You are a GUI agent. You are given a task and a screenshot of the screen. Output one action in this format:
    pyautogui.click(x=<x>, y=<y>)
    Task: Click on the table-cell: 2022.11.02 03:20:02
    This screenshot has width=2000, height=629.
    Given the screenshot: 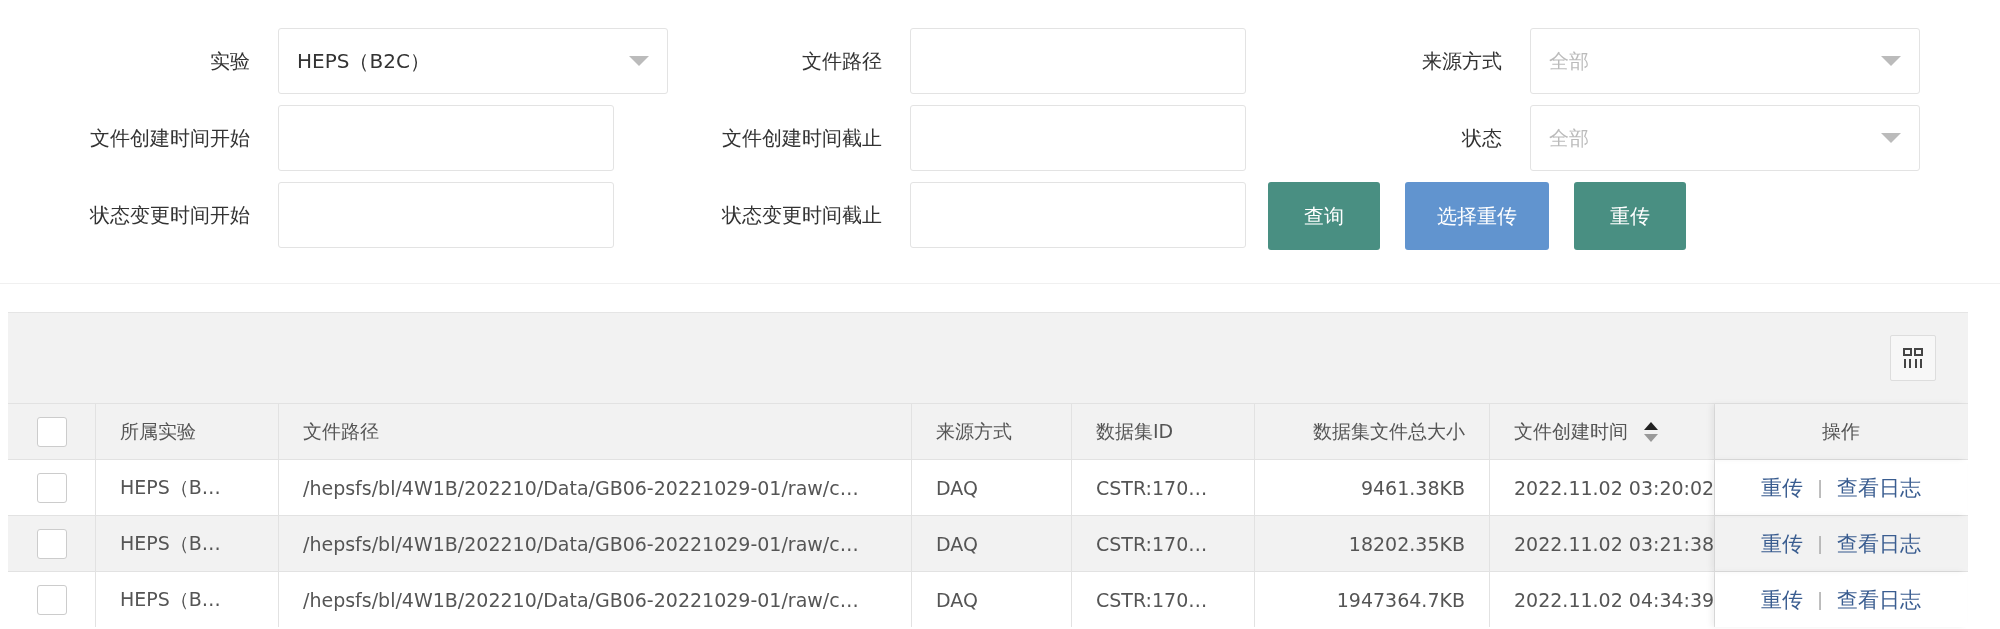 What is the action you would take?
    pyautogui.click(x=1614, y=487)
    